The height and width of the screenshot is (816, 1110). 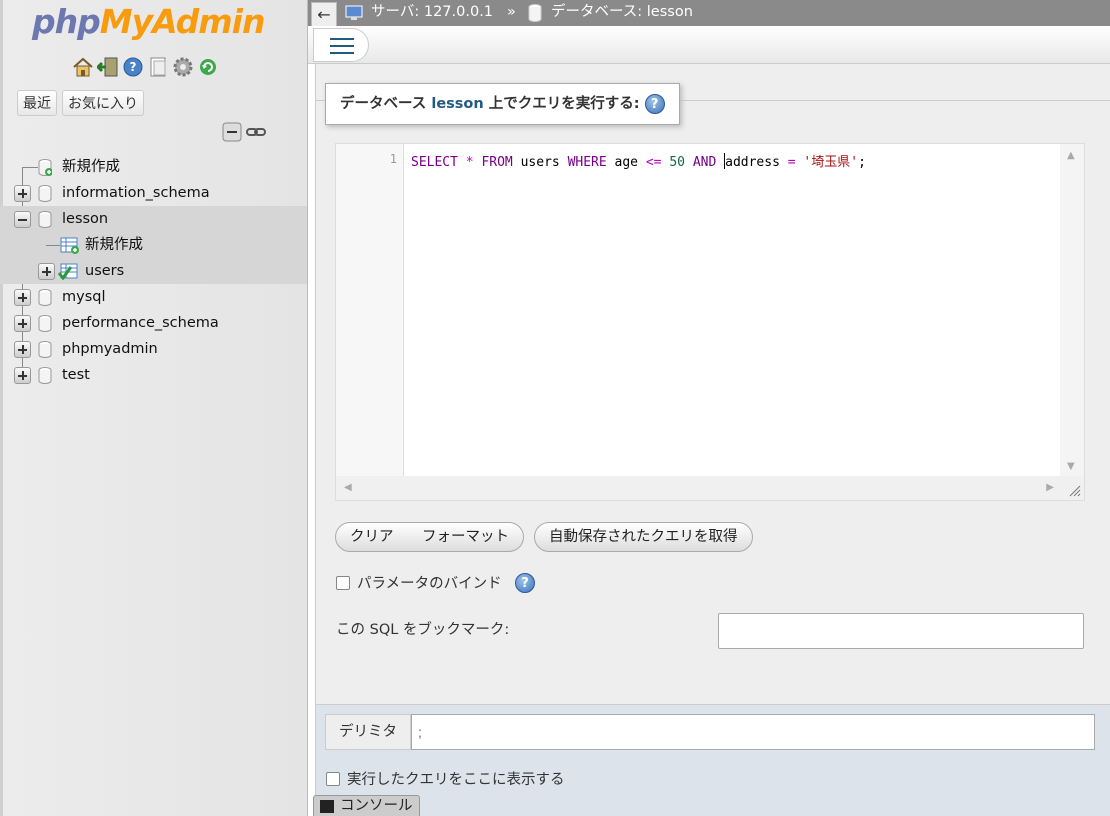 I want to click on sql-token: age, so click(x=626, y=162).